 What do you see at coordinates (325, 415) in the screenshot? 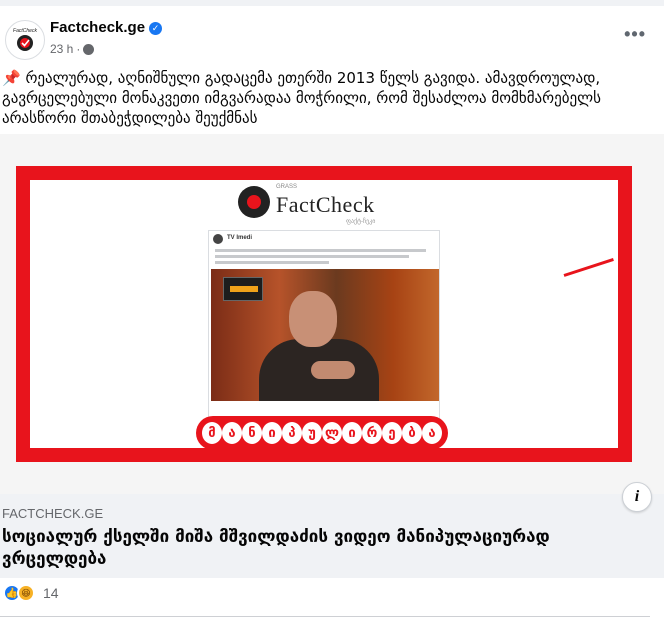
I see `embedded-footer` at bounding box center [325, 415].